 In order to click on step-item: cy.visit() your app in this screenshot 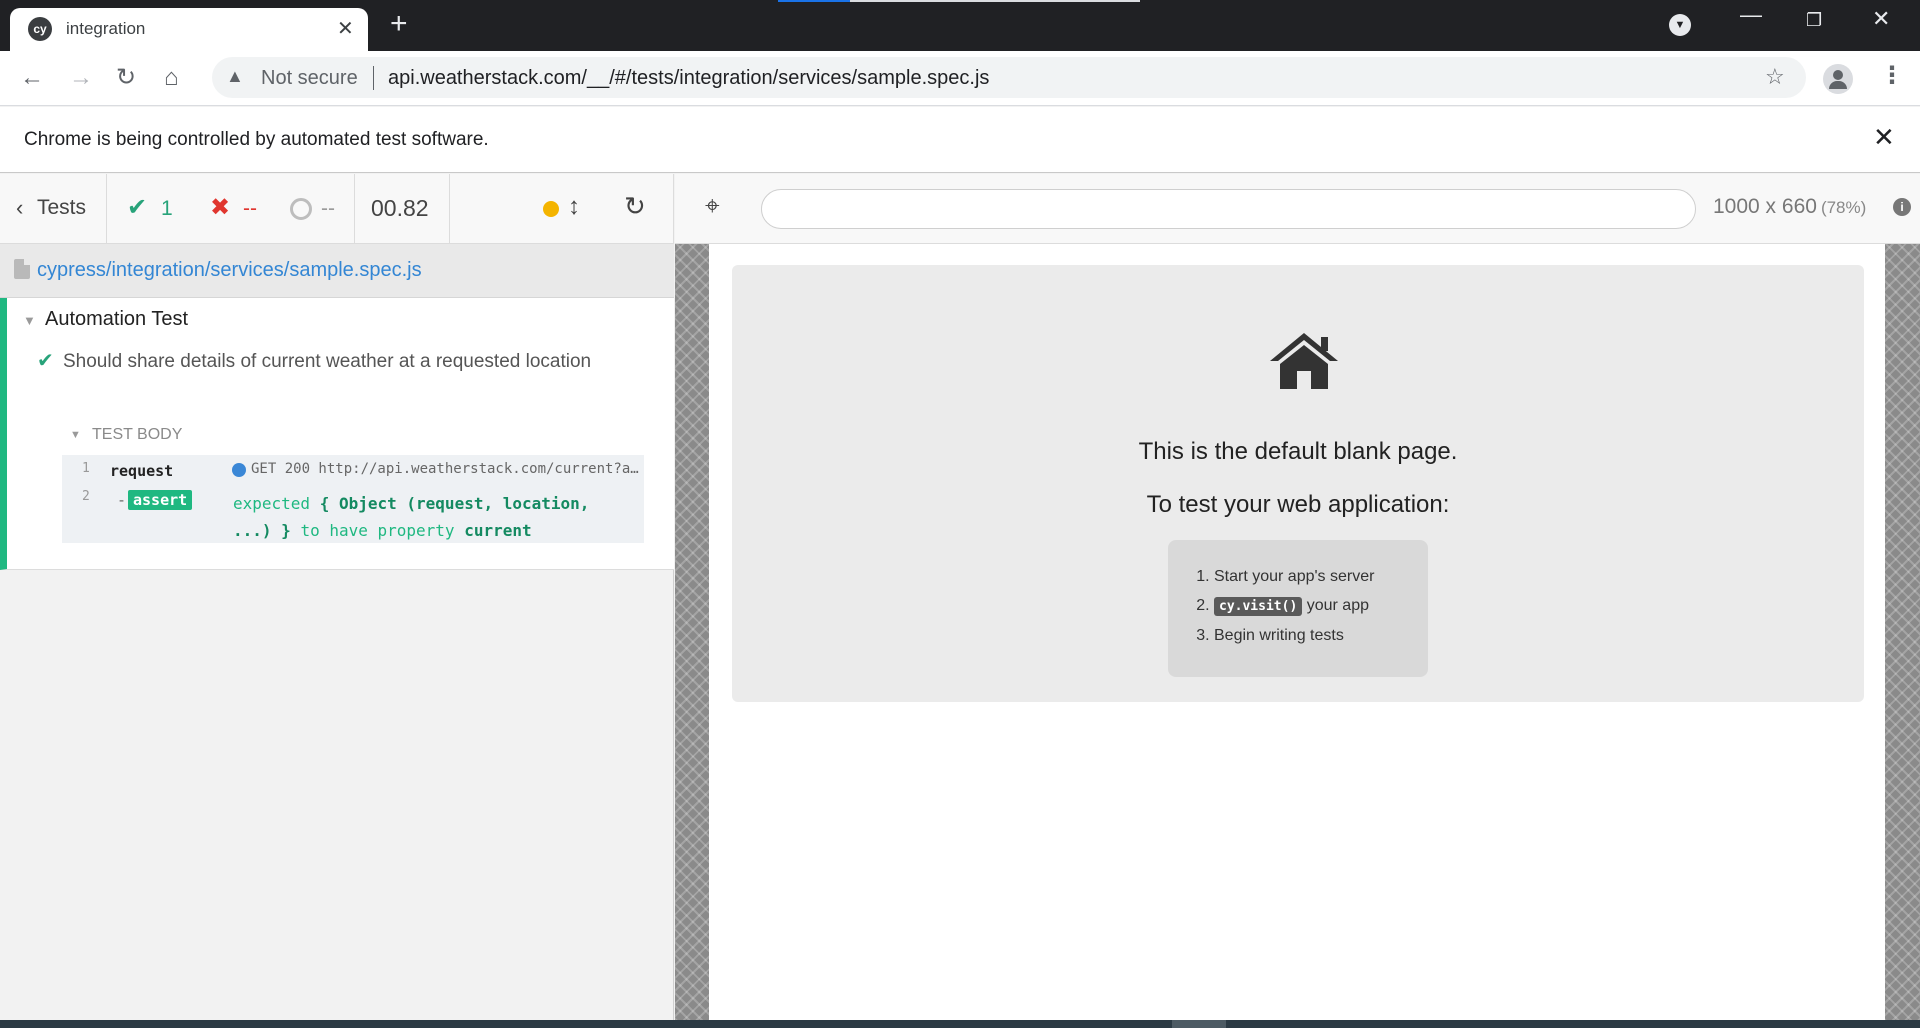, I will do `click(1321, 606)`.